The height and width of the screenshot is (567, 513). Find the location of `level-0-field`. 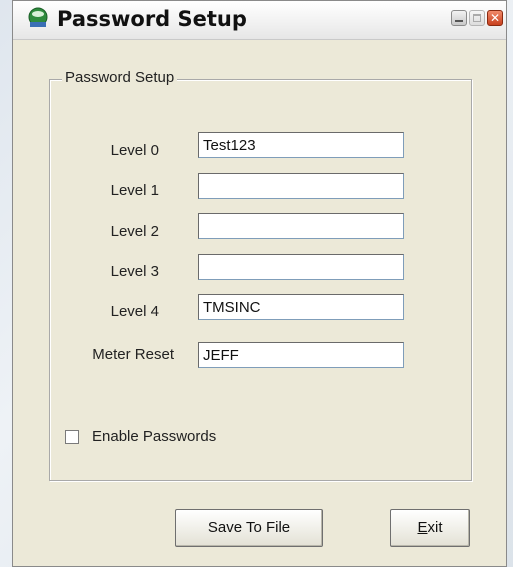

level-0-field is located at coordinates (301, 145).